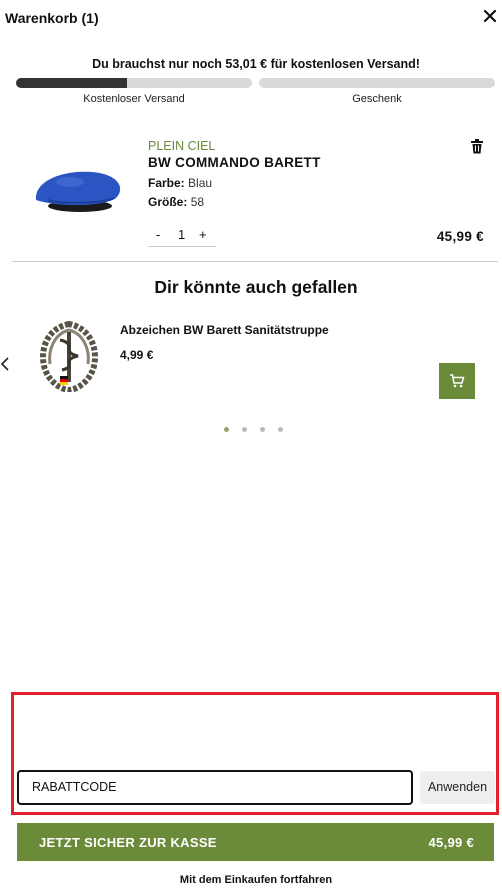 The height and width of the screenshot is (890, 502). What do you see at coordinates (166, 183) in the screenshot?
I see `color-label: Farbe:` at bounding box center [166, 183].